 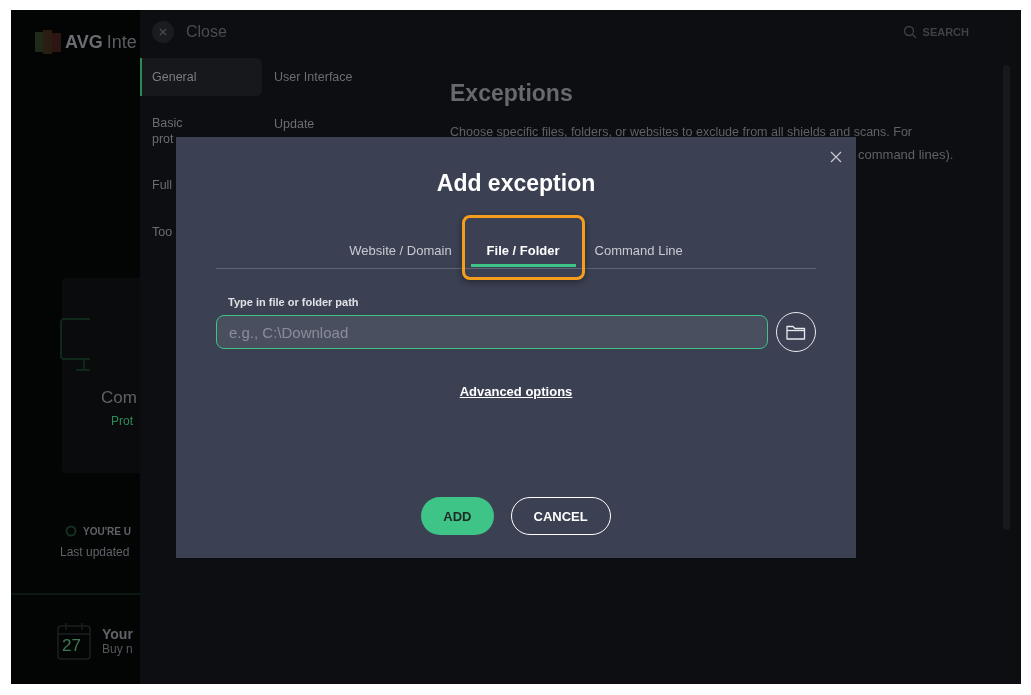 I want to click on nav-item: User Interface, so click(x=331, y=77).